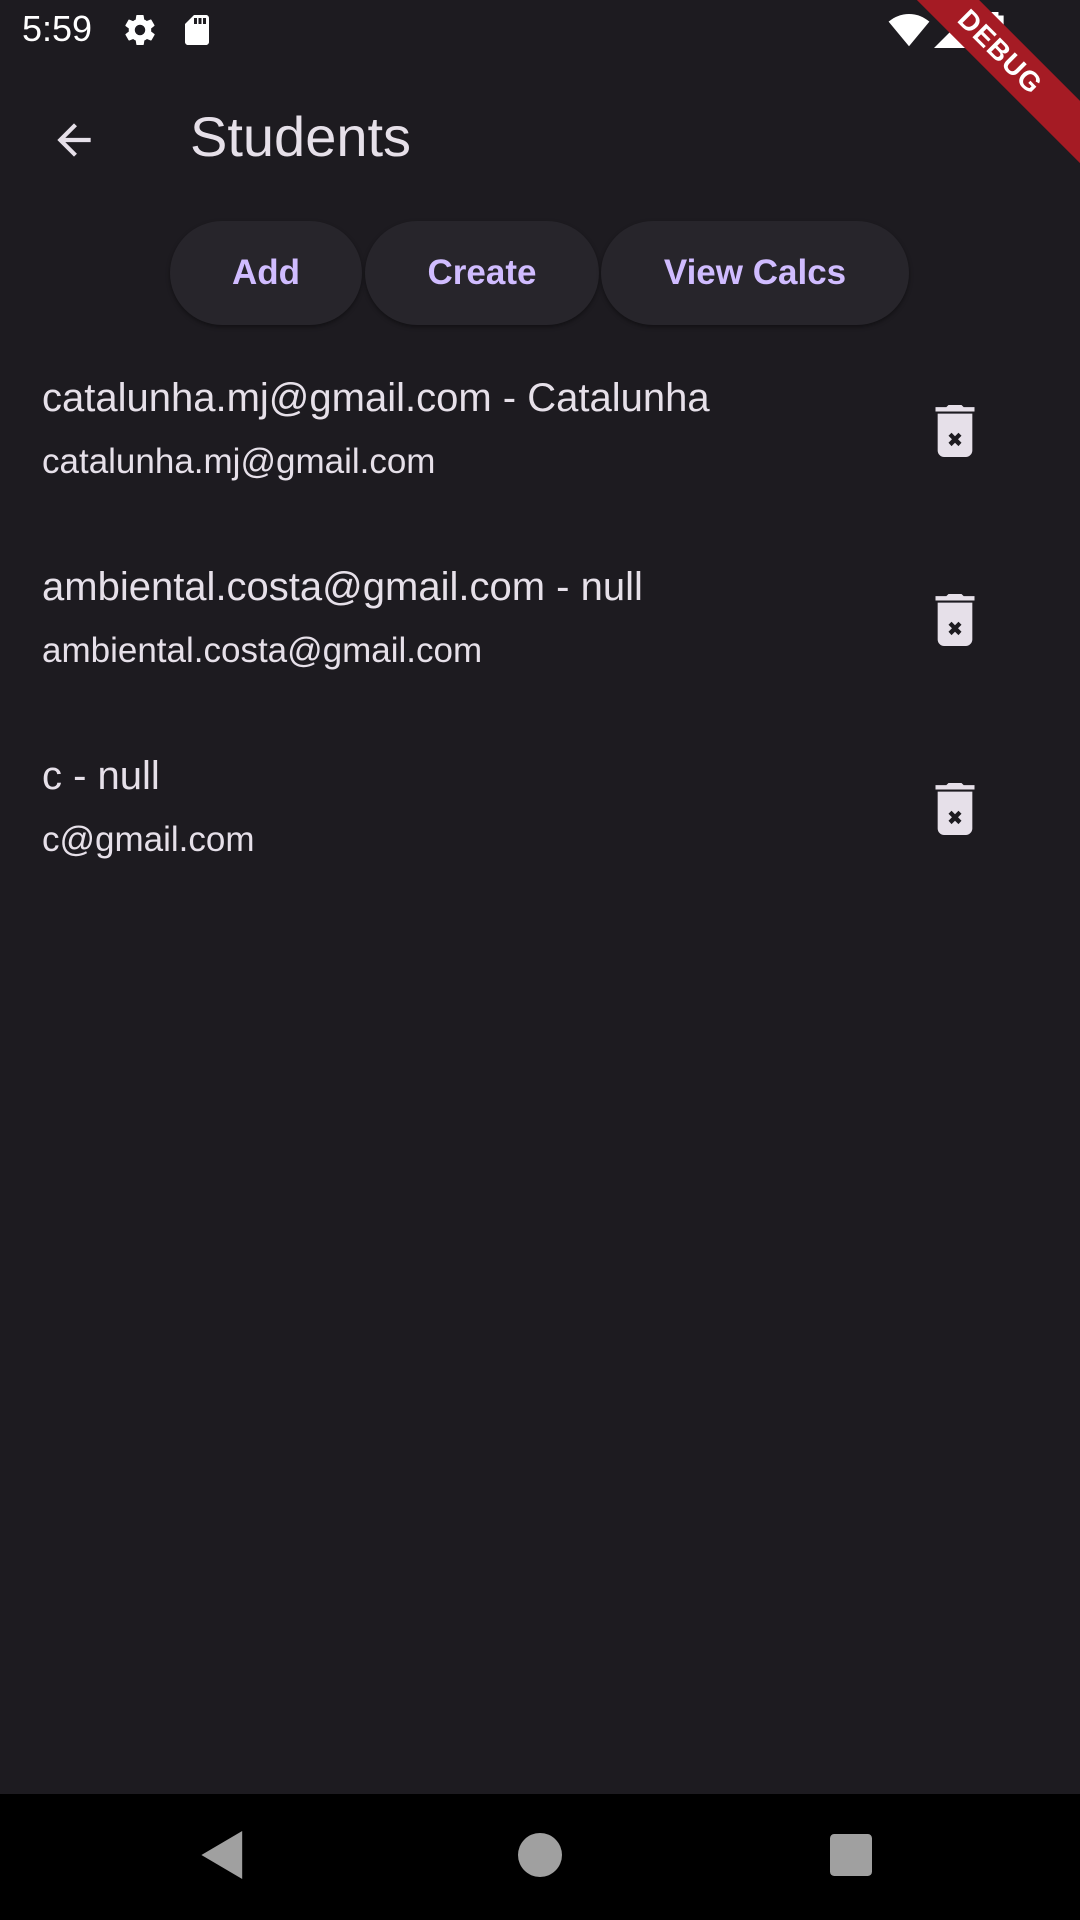  Describe the element at coordinates (197, 32) in the screenshot. I see `sd-card-icon` at that location.